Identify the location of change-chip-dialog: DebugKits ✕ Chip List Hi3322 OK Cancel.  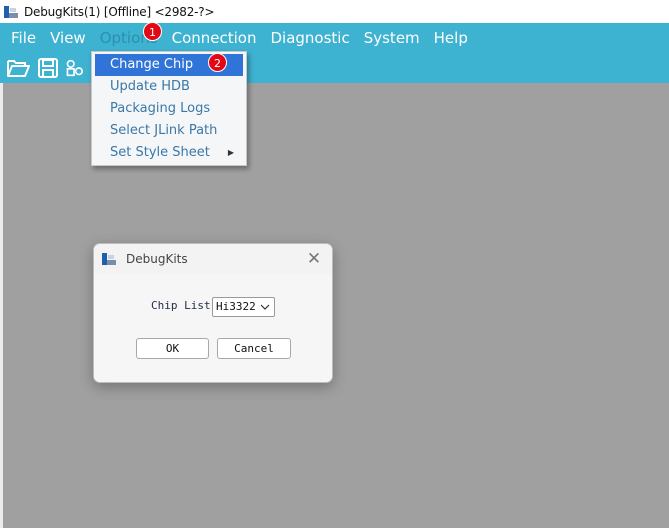
(213, 313).